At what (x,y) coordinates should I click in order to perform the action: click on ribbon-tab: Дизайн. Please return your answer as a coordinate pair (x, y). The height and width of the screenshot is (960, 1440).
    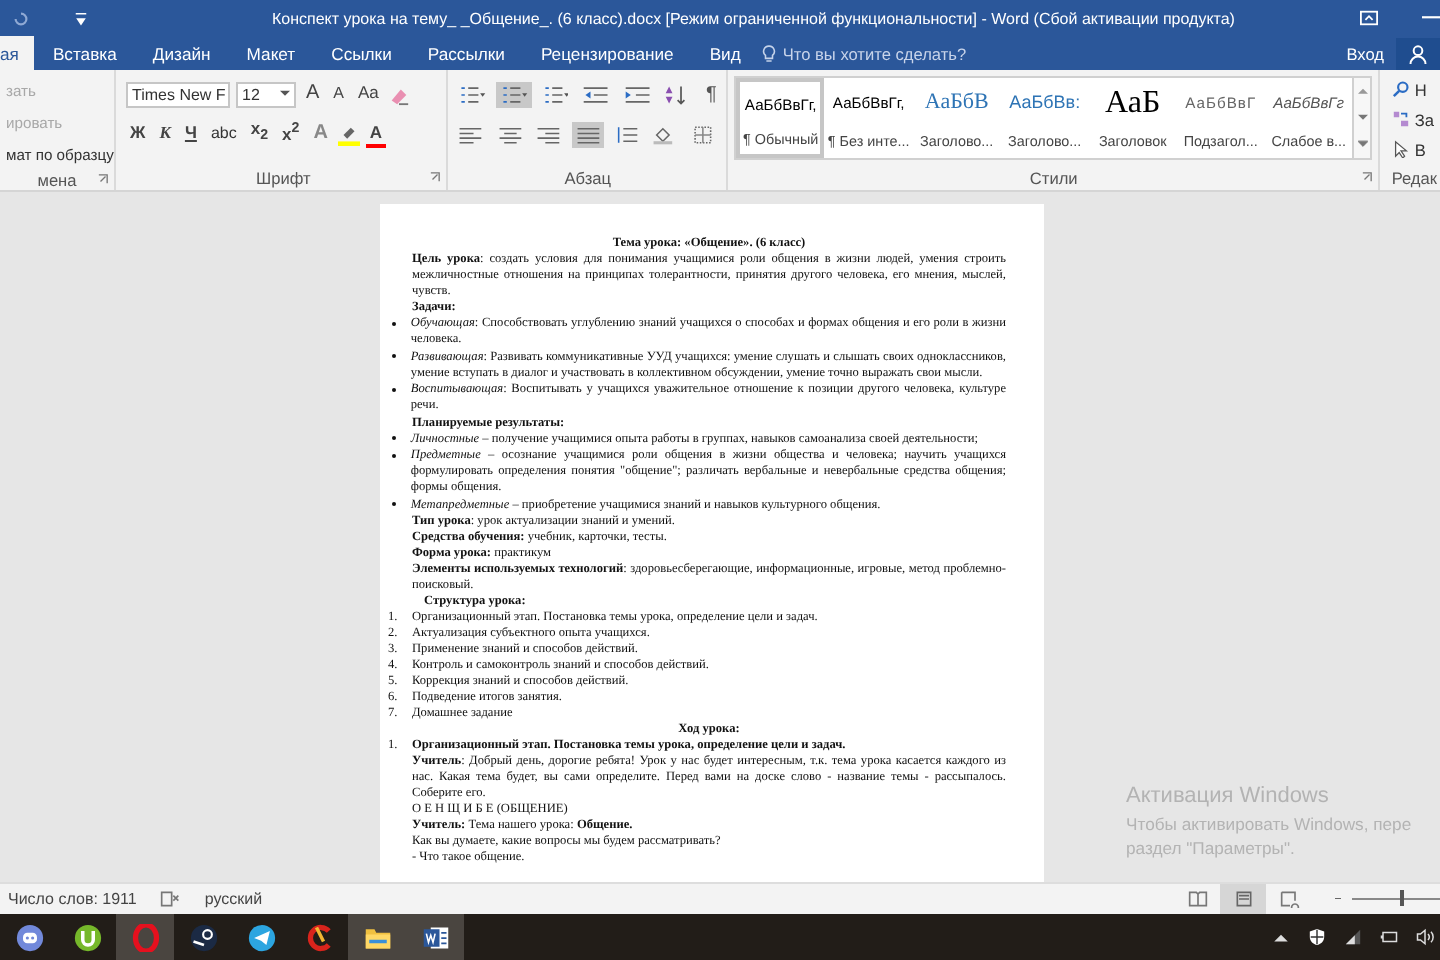
    Looking at the image, I should click on (181, 53).